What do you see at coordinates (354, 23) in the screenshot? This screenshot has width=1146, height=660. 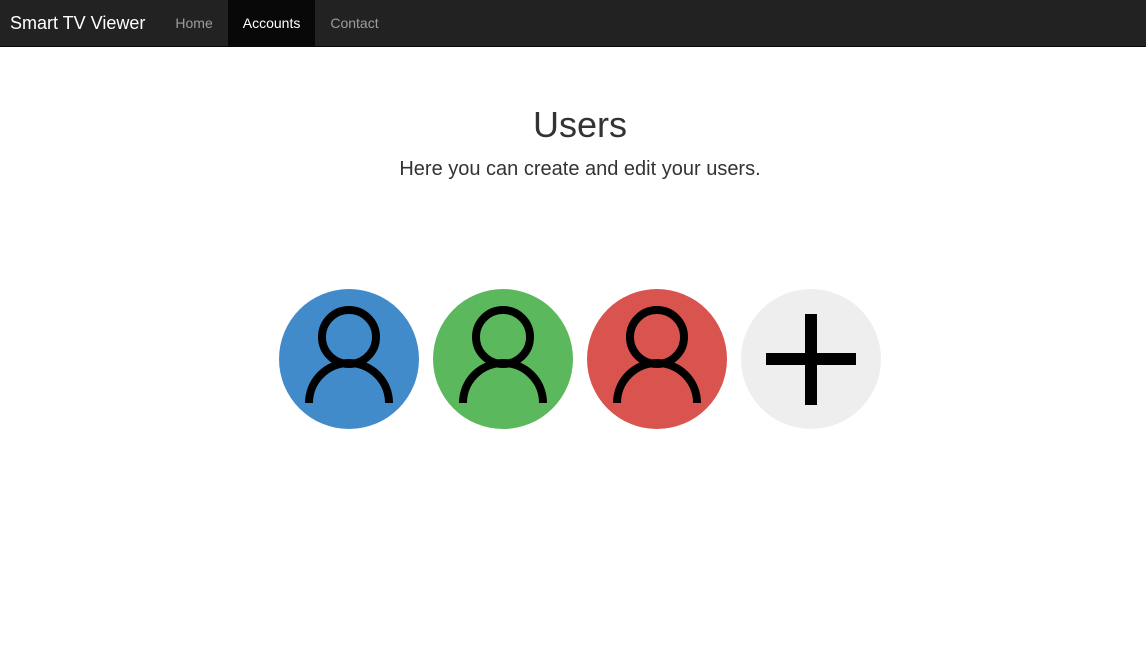 I see `nav-item-contact: Contact` at bounding box center [354, 23].